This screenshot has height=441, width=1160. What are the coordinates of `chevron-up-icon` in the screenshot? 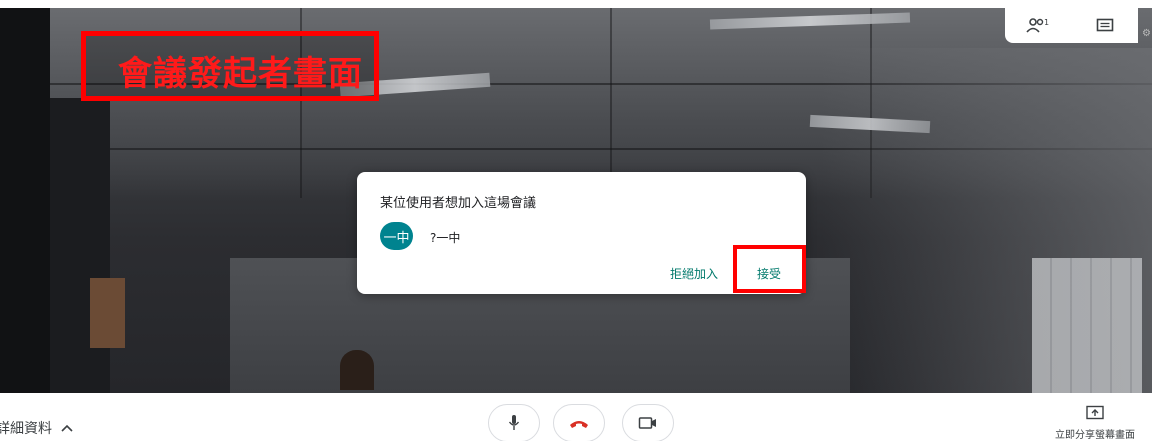 It's located at (67, 428).